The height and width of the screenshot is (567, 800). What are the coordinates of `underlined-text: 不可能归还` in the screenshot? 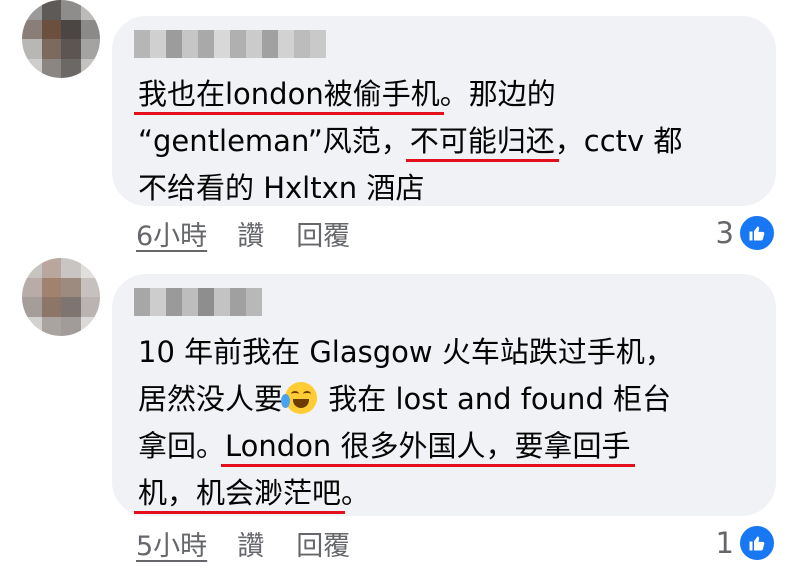 It's located at (482, 141).